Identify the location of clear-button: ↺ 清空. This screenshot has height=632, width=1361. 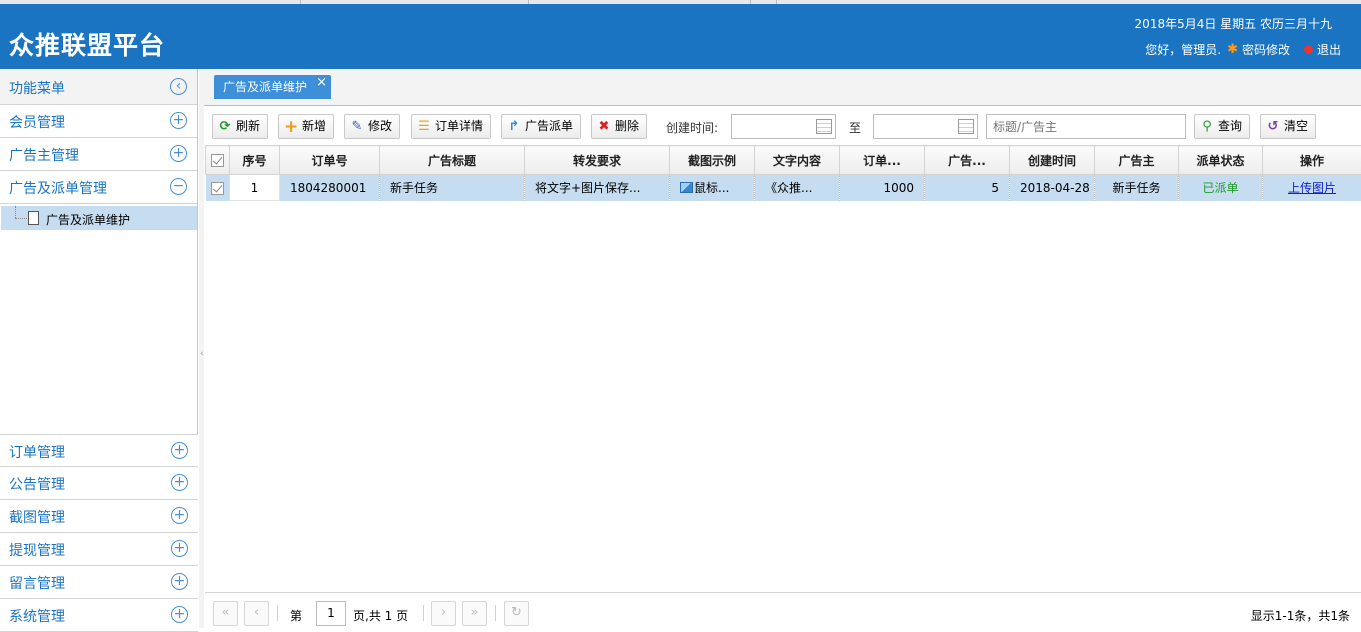
(1288, 126).